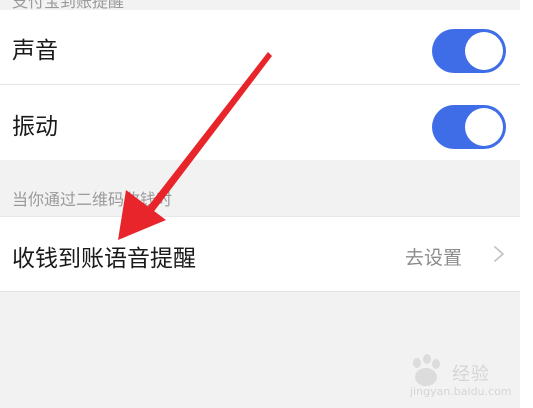 Image resolution: width=533 pixels, height=408 pixels. I want to click on row-divider, so click(260, 84).